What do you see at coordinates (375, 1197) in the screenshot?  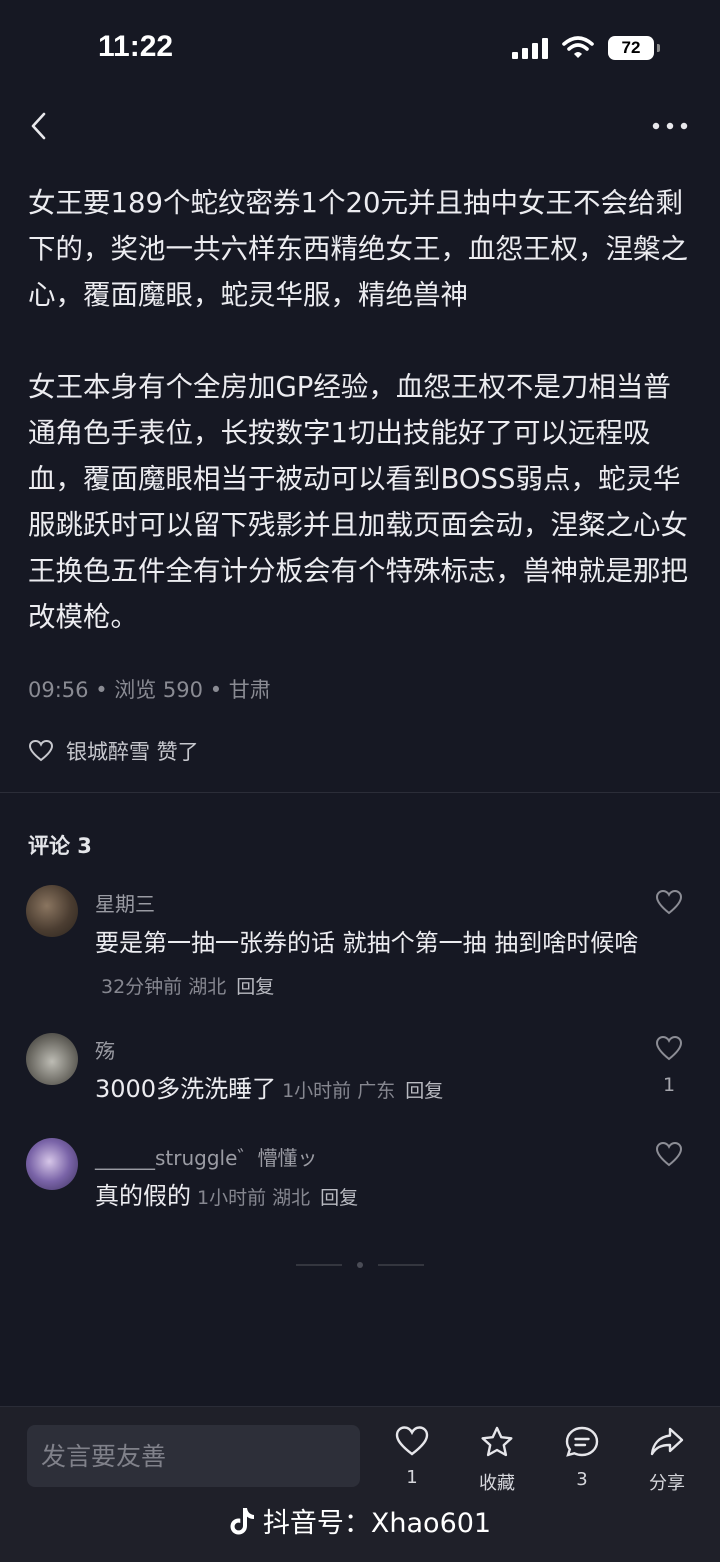 I see `comment-body: 真的假的 1小时前 湖北 回复` at bounding box center [375, 1197].